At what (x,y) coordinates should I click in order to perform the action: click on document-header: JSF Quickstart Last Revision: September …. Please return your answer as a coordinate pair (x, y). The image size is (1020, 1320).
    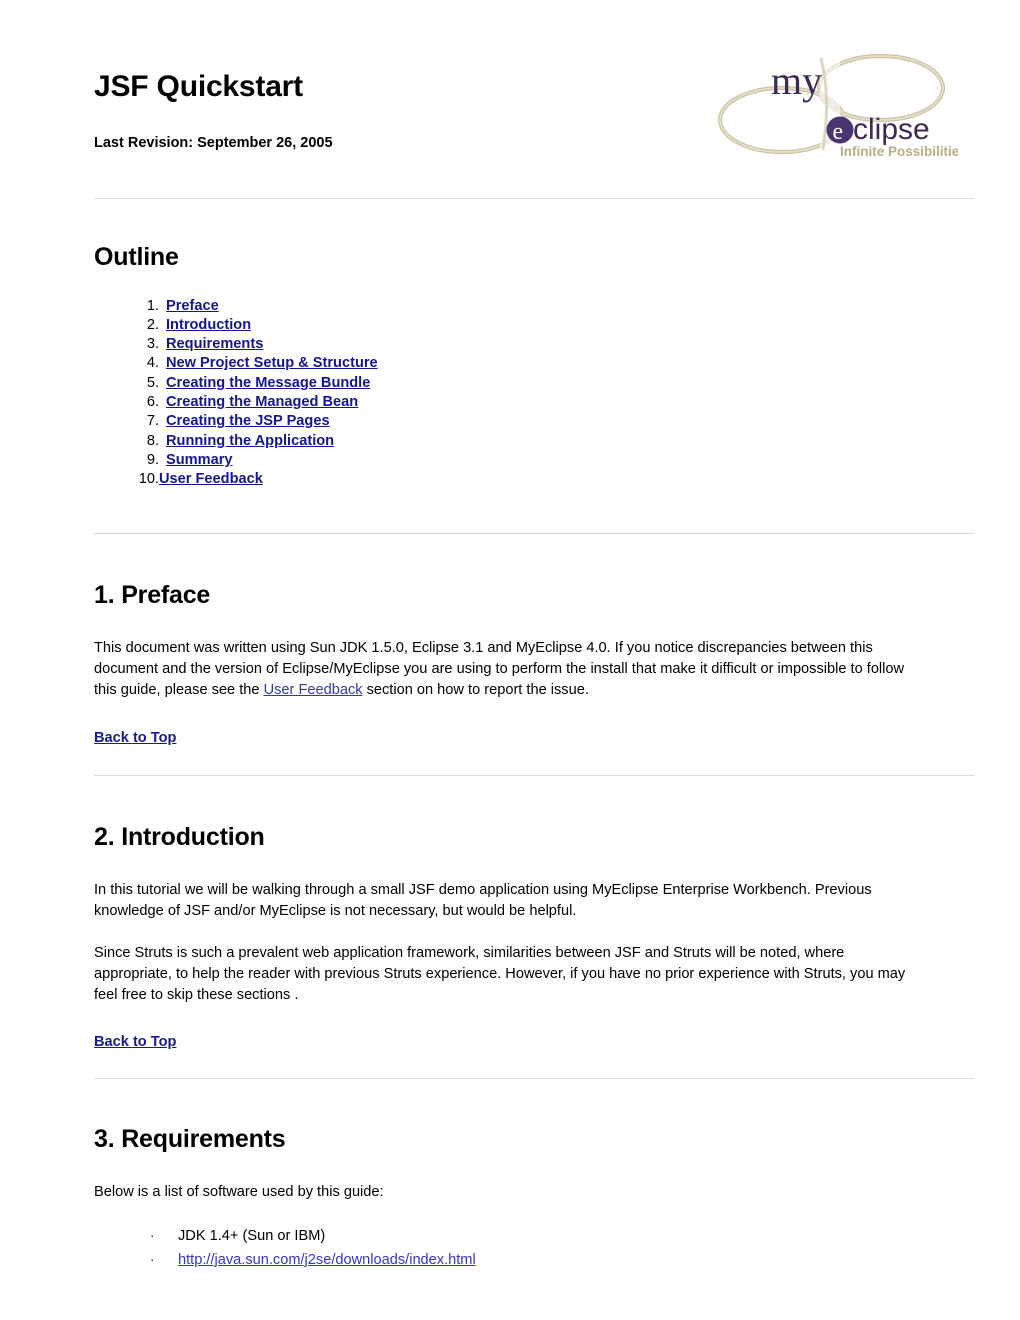
    Looking at the image, I should click on (510, 79).